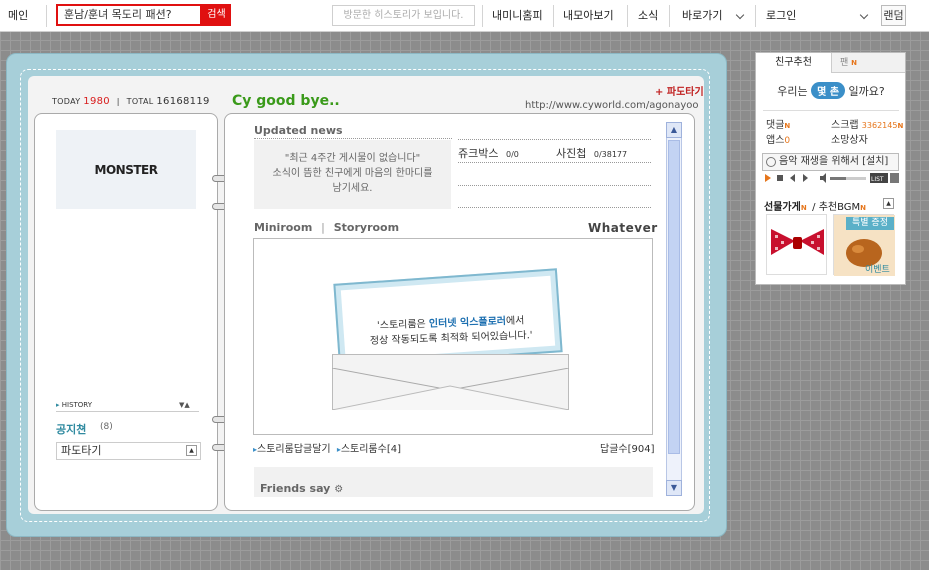 Image resolution: width=929 pixels, height=570 pixels. What do you see at coordinates (780, 178) in the screenshot?
I see `stop-icon` at bounding box center [780, 178].